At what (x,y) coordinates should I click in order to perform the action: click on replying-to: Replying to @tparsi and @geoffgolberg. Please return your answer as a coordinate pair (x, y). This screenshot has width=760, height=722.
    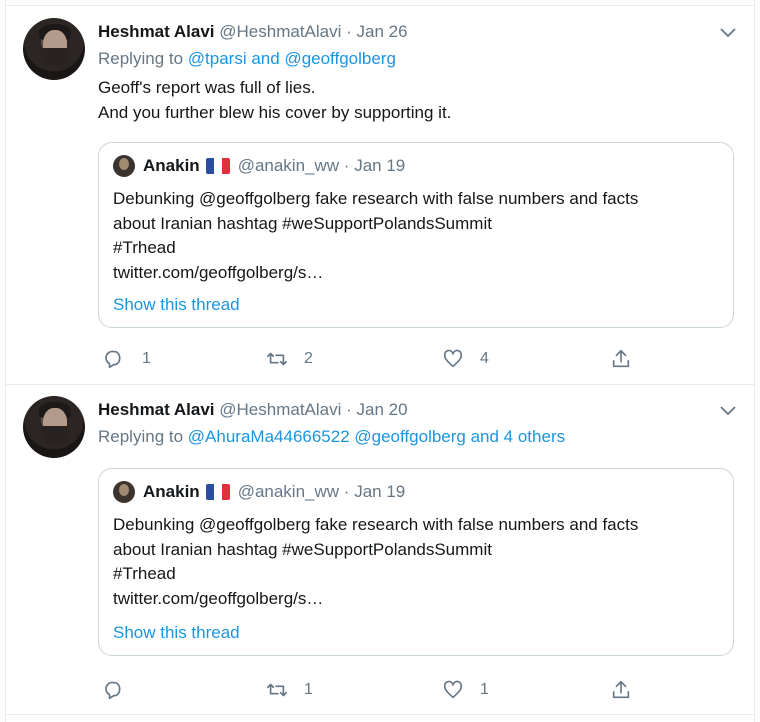
    Looking at the image, I should click on (247, 59).